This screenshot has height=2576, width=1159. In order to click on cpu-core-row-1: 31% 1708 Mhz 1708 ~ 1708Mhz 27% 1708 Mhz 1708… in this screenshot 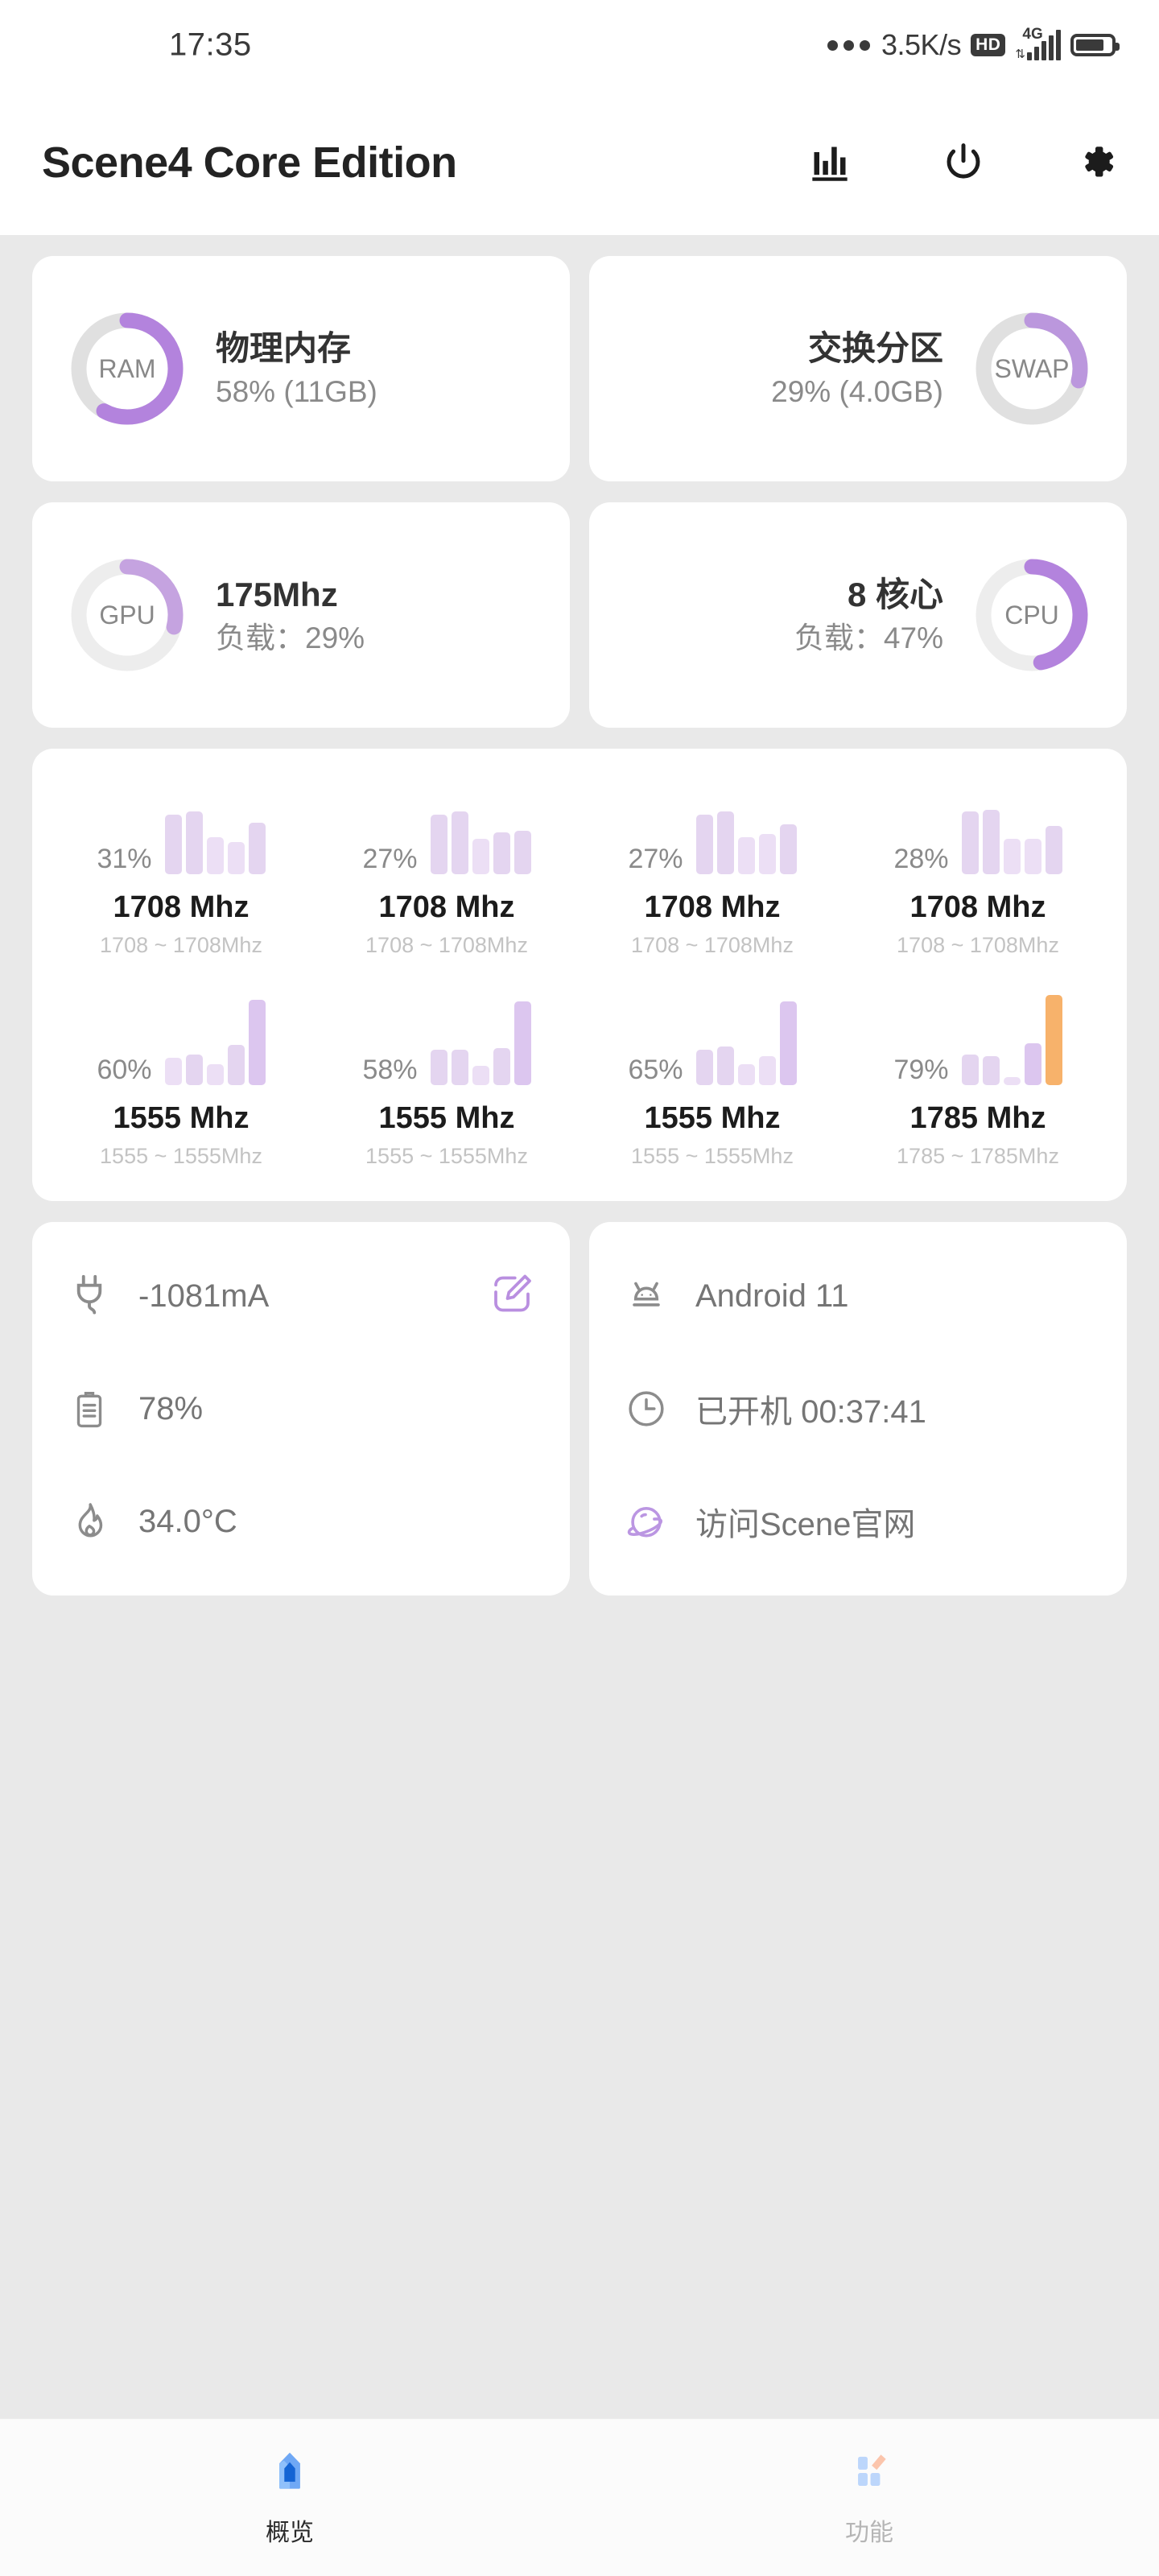, I will do `click(579, 871)`.